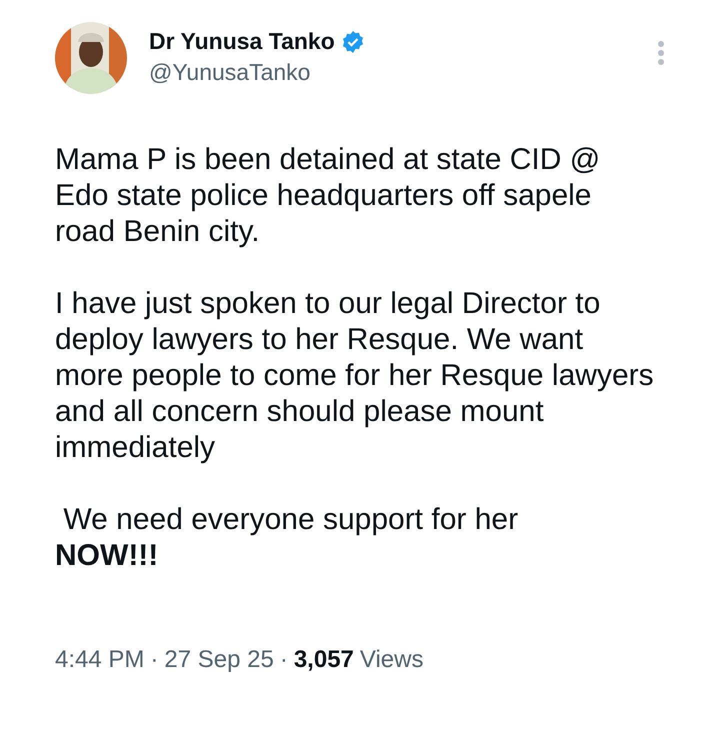 The image size is (719, 735). What do you see at coordinates (242, 41) in the screenshot?
I see `author-name: Dr Yunusa Tanko` at bounding box center [242, 41].